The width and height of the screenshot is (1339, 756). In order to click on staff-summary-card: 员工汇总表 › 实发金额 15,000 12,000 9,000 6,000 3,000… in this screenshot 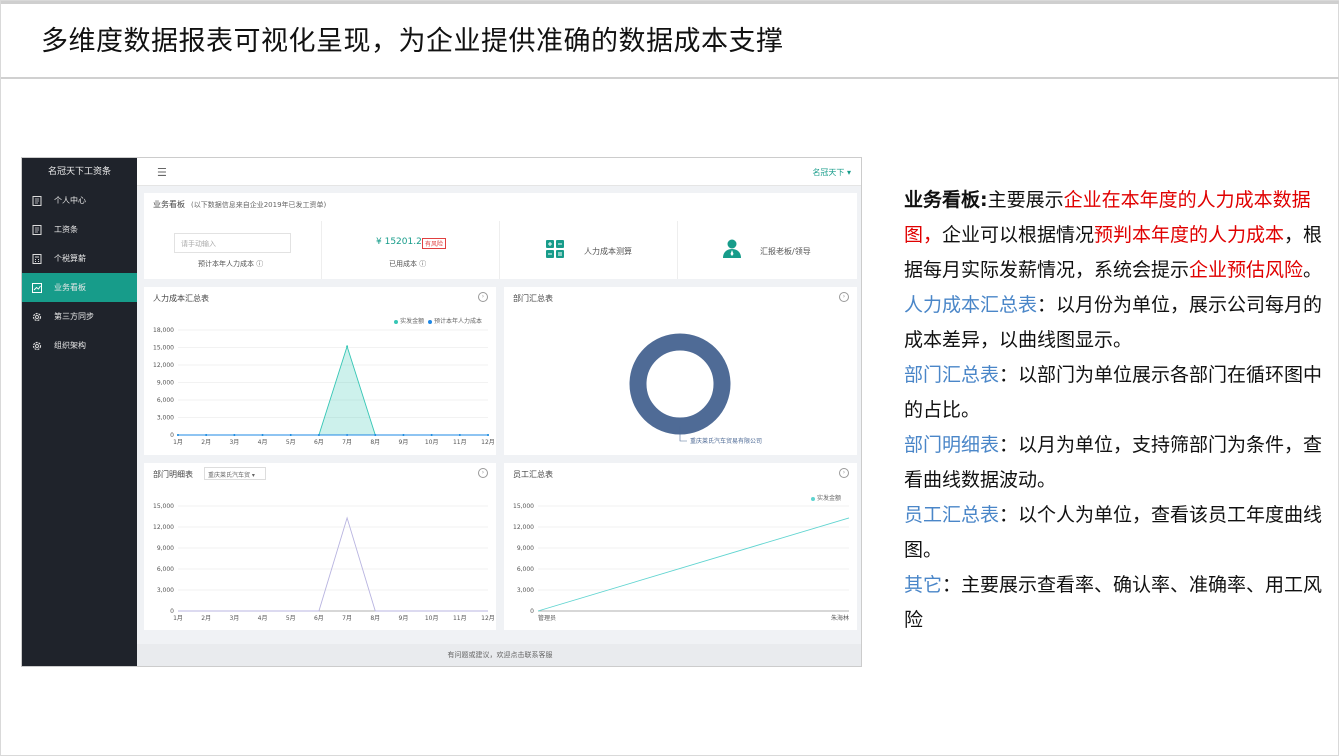, I will do `click(680, 546)`.